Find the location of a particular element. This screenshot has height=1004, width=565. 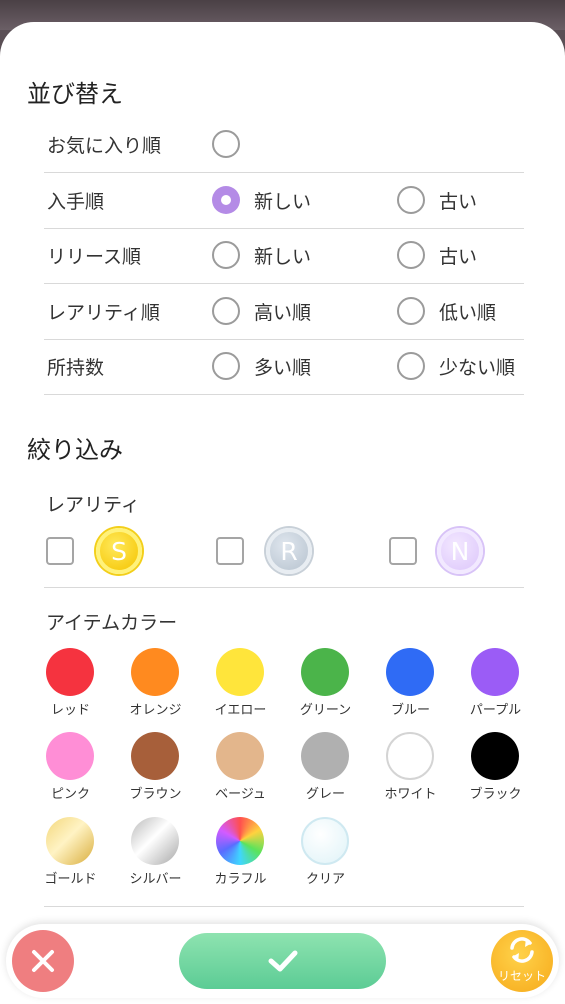

rarity-s-badge: S is located at coordinates (119, 551).